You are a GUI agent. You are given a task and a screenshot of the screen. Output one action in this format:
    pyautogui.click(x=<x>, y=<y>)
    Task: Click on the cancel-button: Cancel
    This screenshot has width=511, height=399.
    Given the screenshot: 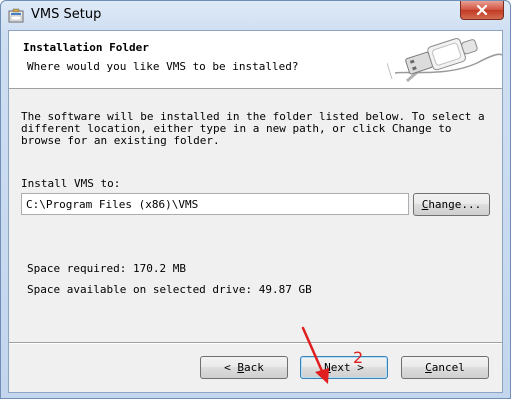 What is the action you would take?
    pyautogui.click(x=445, y=367)
    